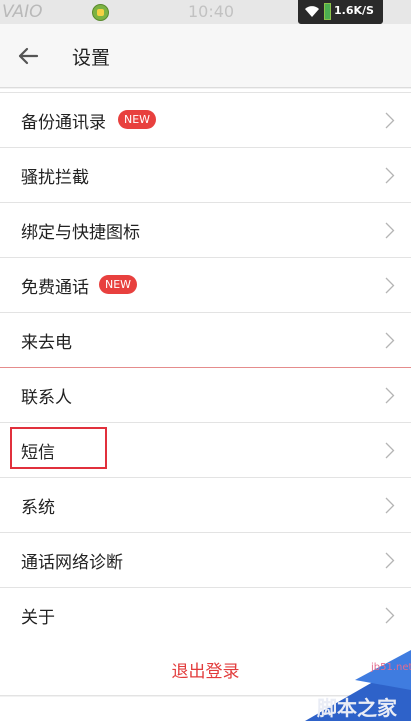 Image resolution: width=411 pixels, height=721 pixels. What do you see at coordinates (205, 285) in the screenshot?
I see `settings-item-free-calls: 免费通话 NEW` at bounding box center [205, 285].